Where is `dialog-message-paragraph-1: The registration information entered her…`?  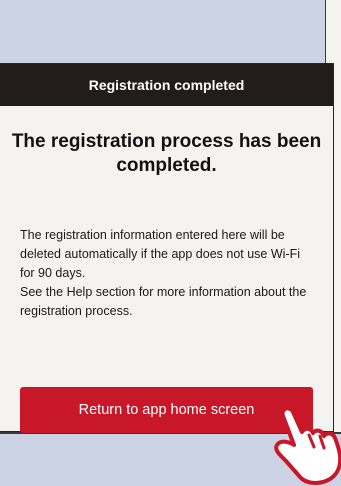
dialog-message-paragraph-1: The registration information entered her… is located at coordinates (160, 254).